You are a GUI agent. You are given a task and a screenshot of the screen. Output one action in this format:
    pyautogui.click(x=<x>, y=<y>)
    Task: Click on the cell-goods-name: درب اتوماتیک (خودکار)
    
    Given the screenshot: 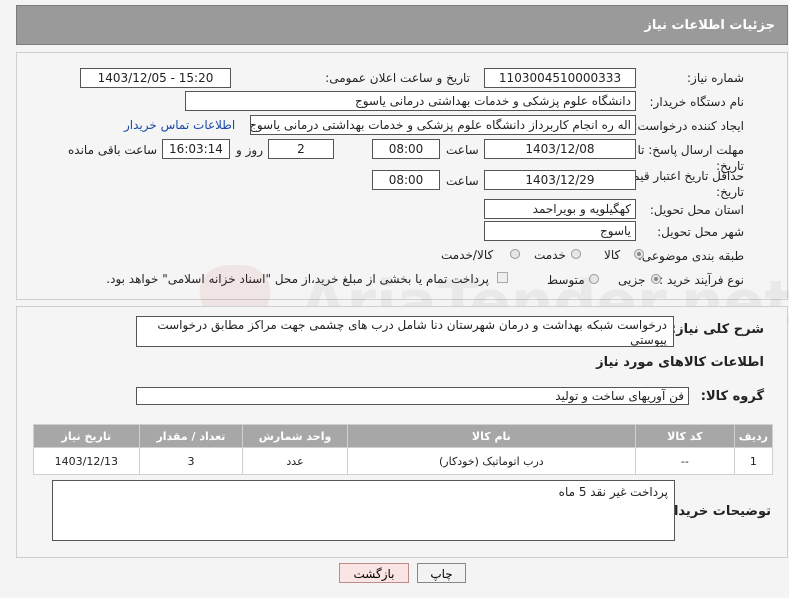 What is the action you would take?
    pyautogui.click(x=491, y=461)
    